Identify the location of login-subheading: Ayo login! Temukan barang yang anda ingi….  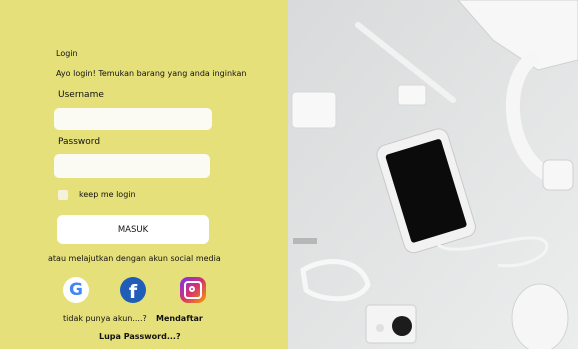
(151, 73).